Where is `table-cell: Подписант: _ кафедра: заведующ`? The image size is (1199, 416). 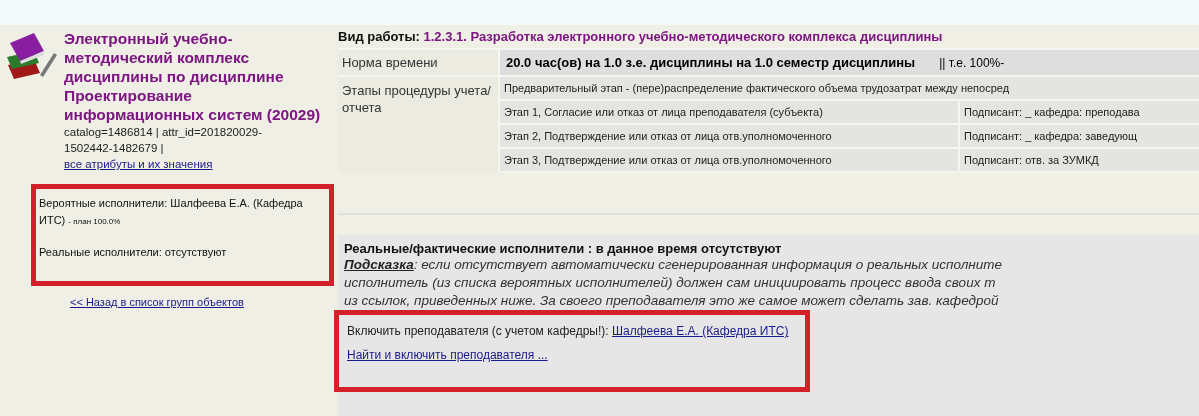 table-cell: Подписант: _ кафедра: заведующ is located at coordinates (1078, 136).